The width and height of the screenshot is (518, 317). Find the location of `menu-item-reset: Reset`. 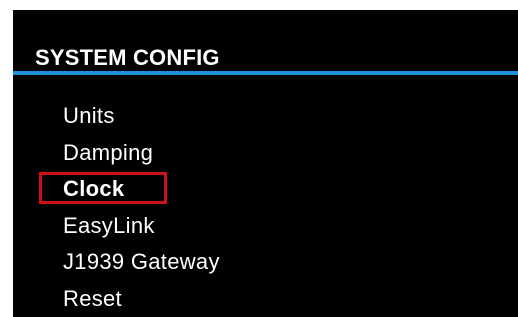

menu-item-reset: Reset is located at coordinates (265, 299).